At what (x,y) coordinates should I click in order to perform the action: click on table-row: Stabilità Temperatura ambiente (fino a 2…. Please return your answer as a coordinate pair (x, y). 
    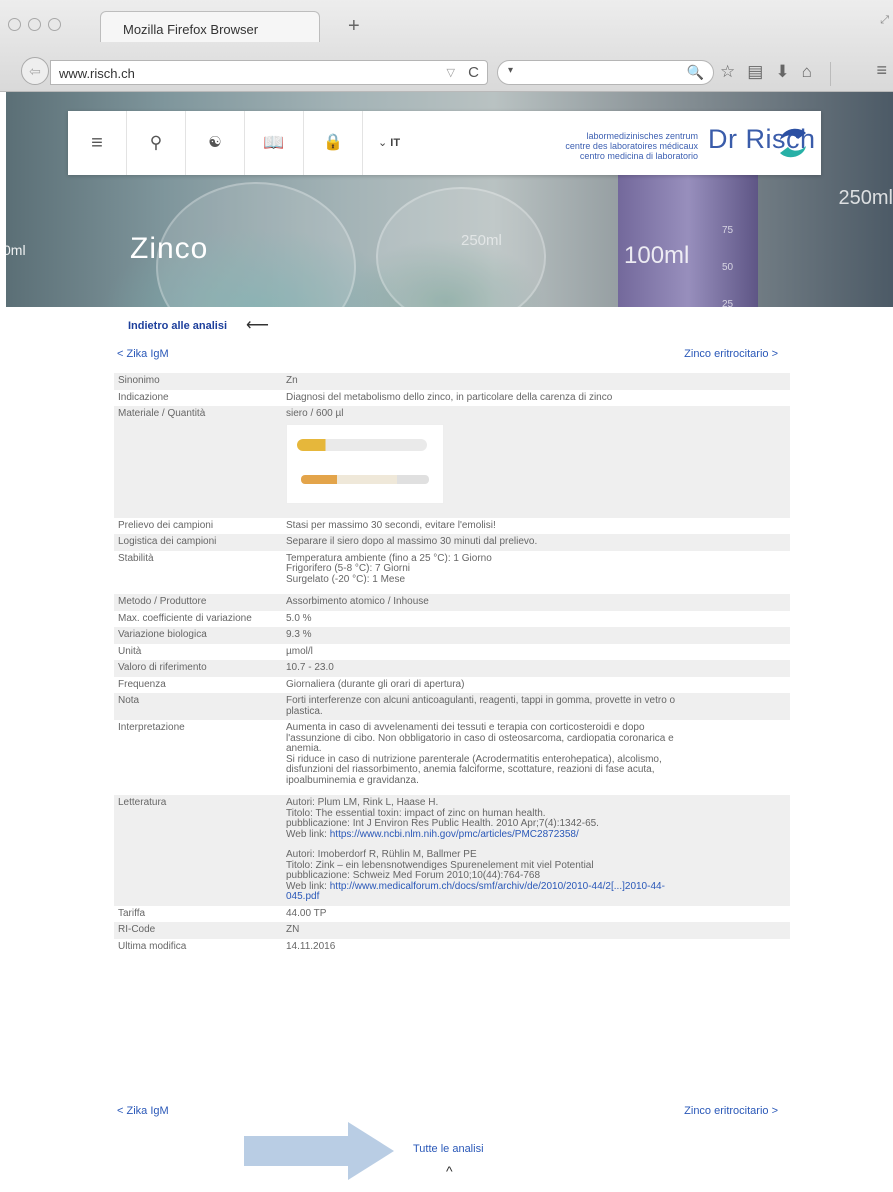
    Looking at the image, I should click on (452, 573).